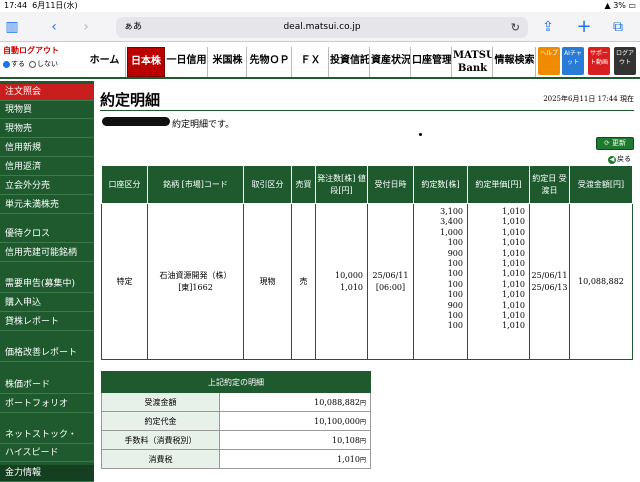 The image size is (640, 482). What do you see at coordinates (337, 402) in the screenshot?
I see `summary-amount: 10,088,882` at bounding box center [337, 402].